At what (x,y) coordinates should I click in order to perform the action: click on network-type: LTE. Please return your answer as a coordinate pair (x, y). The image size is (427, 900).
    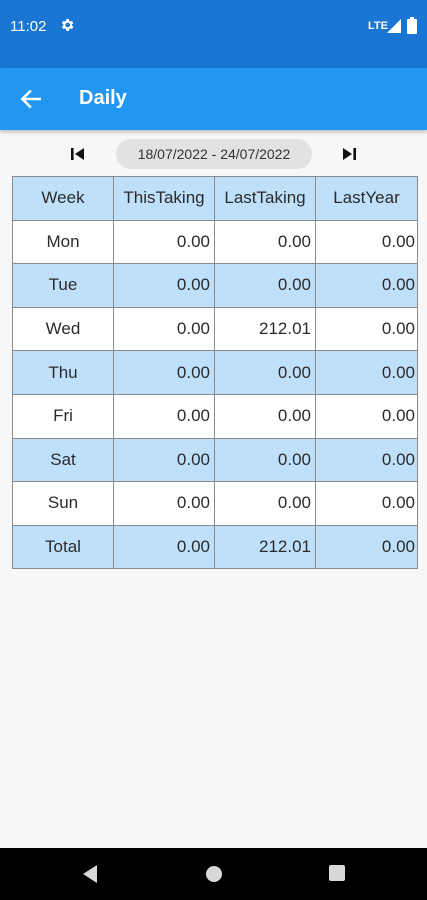
    Looking at the image, I should click on (378, 26).